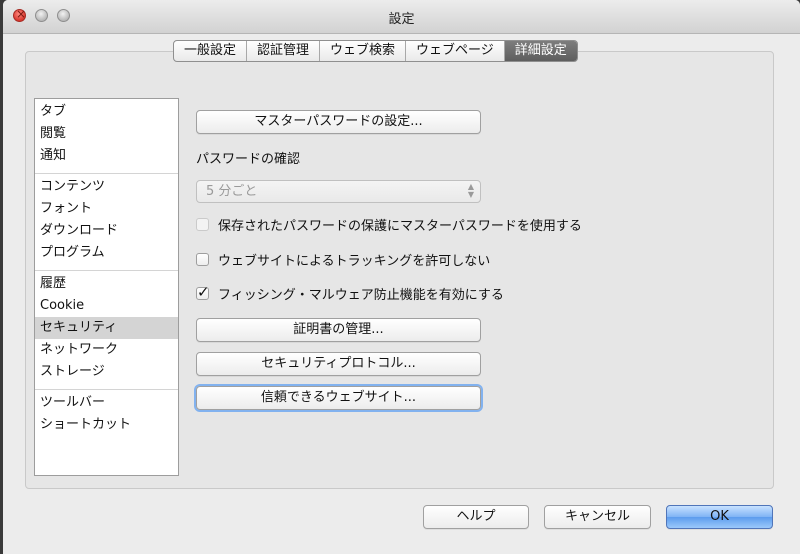 The height and width of the screenshot is (554, 800). Describe the element at coordinates (106, 156) in the screenshot. I see `sidebar-item-notifications: 通知` at that location.